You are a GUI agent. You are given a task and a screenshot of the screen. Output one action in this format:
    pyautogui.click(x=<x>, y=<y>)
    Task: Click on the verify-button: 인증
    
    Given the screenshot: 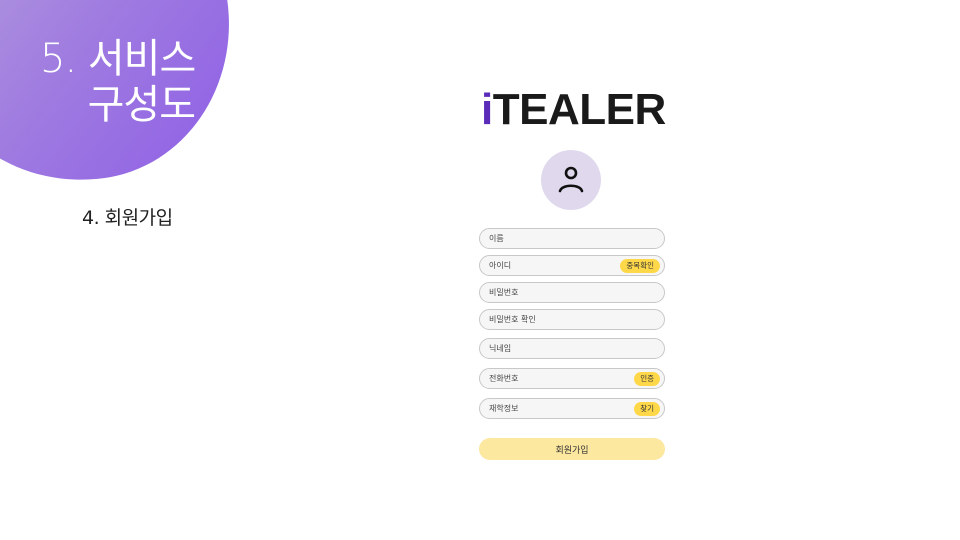 What is the action you would take?
    pyautogui.click(x=647, y=378)
    